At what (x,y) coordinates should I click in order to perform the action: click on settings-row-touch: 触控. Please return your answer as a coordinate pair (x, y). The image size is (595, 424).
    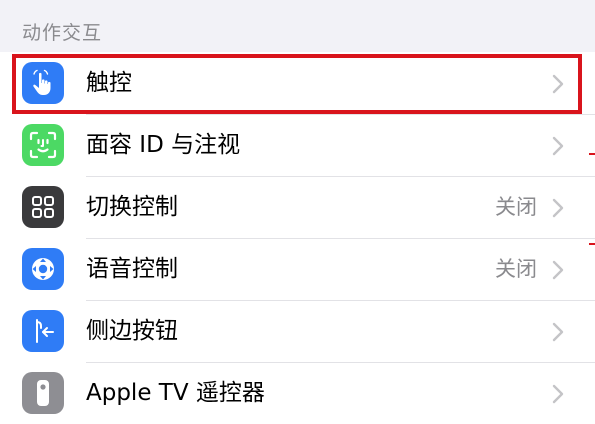
    Looking at the image, I should click on (297, 83).